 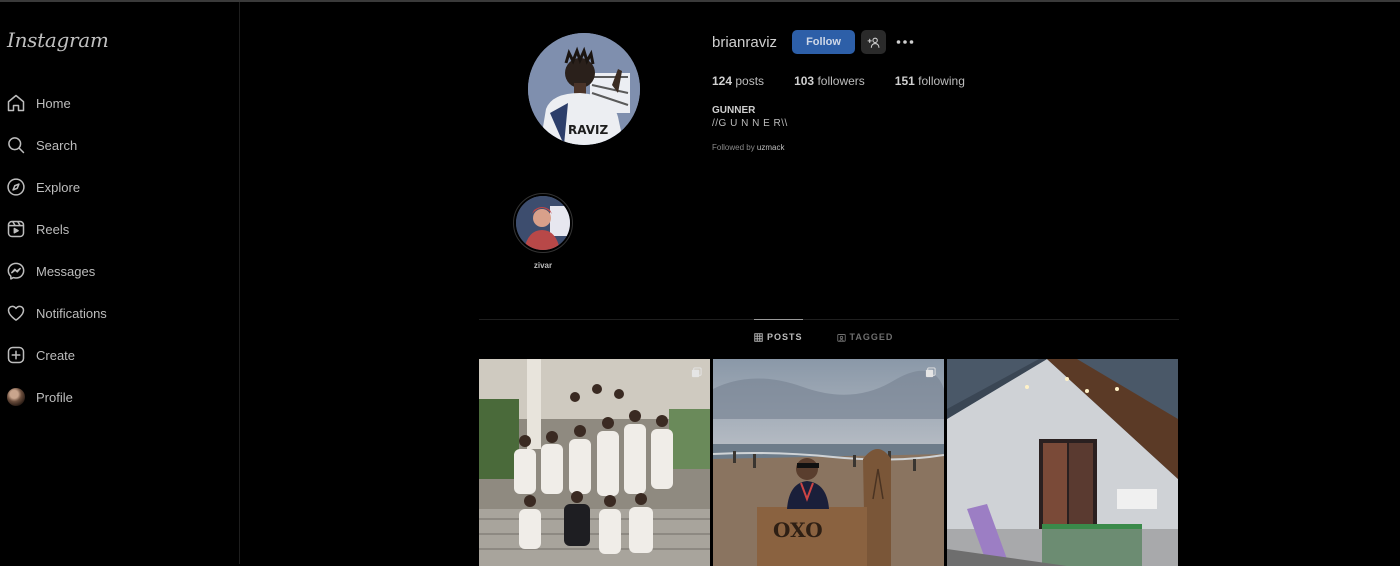 What do you see at coordinates (771, 147) in the screenshot?
I see `followed-by-user: uzmack` at bounding box center [771, 147].